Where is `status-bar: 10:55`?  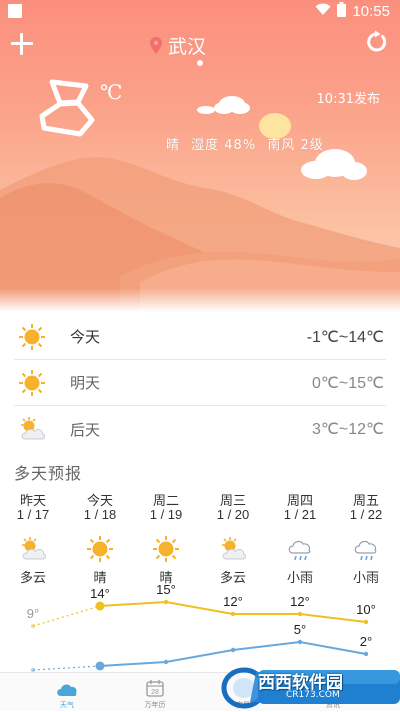
status-bar: 10:55 is located at coordinates (200, 12).